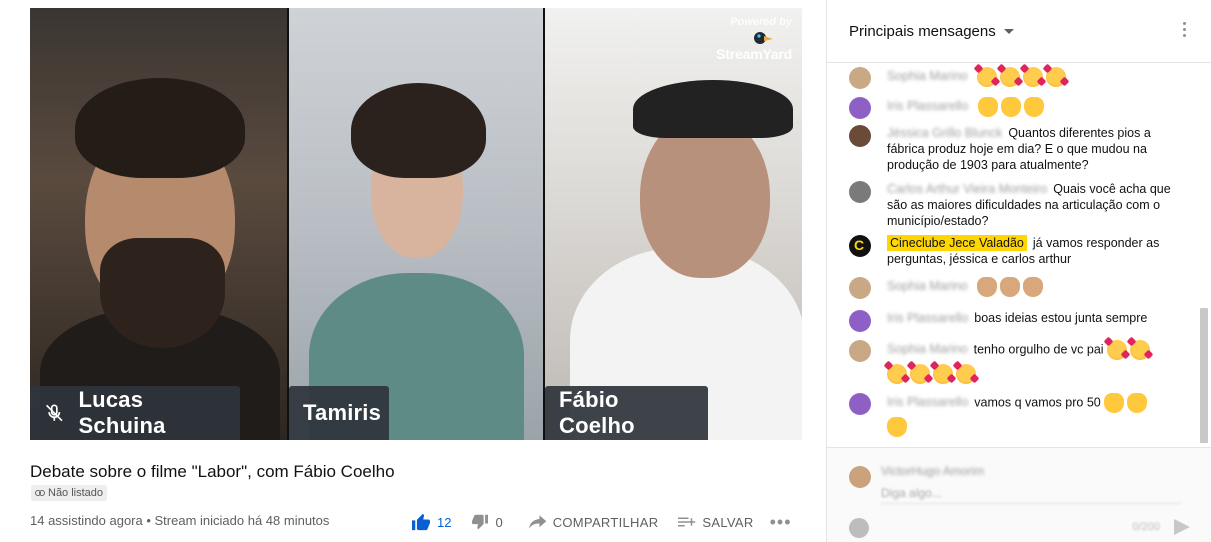 The width and height of the screenshot is (1211, 542). Describe the element at coordinates (752, 39) in the screenshot. I see `streamyard-logo: Powered by StreamYard` at that location.